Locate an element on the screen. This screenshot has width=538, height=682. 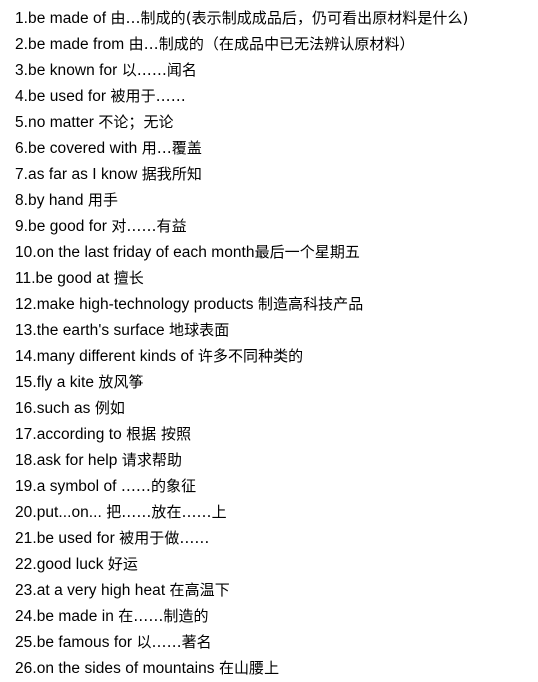
phrase-item: 5.no matter 不论；无论 is located at coordinates (276, 122).